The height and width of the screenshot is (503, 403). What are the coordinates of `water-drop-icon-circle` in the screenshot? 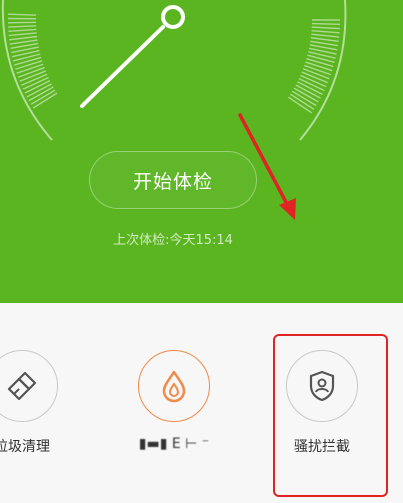 It's located at (174, 386).